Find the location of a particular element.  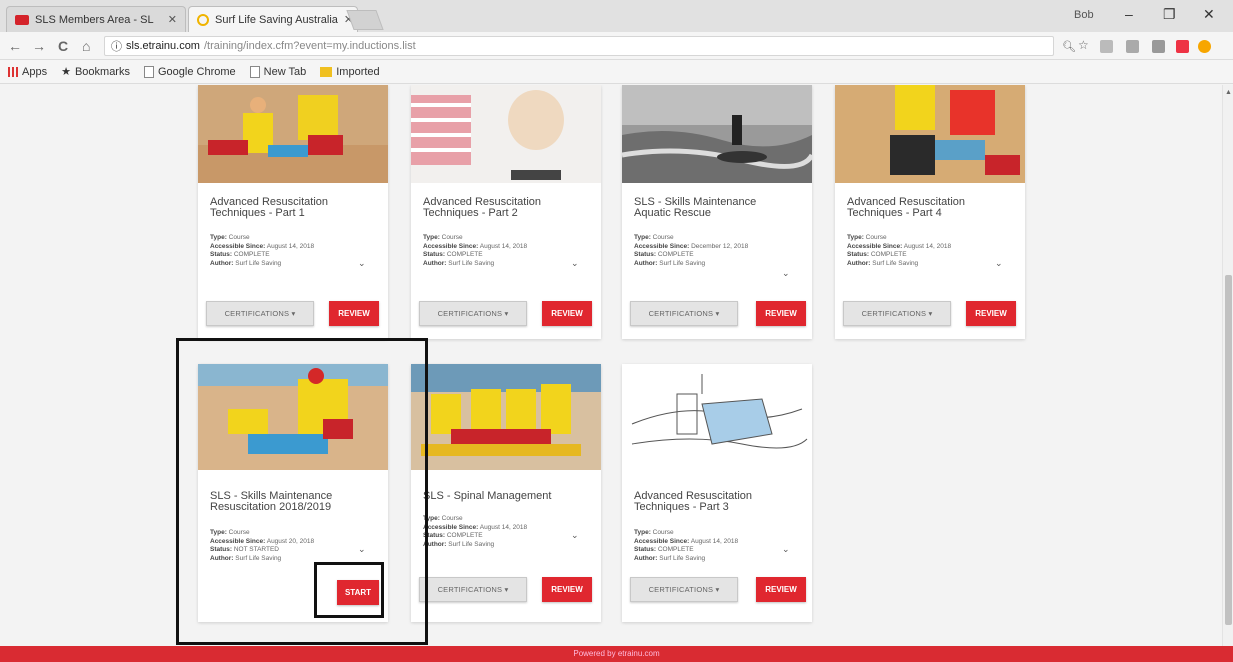

close-tab-icon: ✕ is located at coordinates (172, 19).